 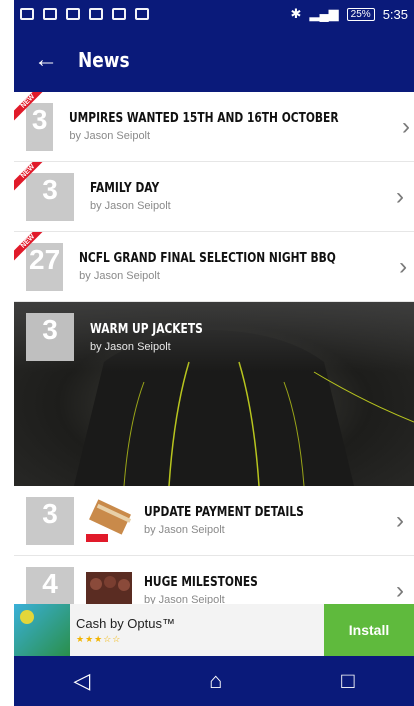 What do you see at coordinates (224, 512) in the screenshot?
I see `news-title: UPDATE PAYMENT DETAILS` at bounding box center [224, 512].